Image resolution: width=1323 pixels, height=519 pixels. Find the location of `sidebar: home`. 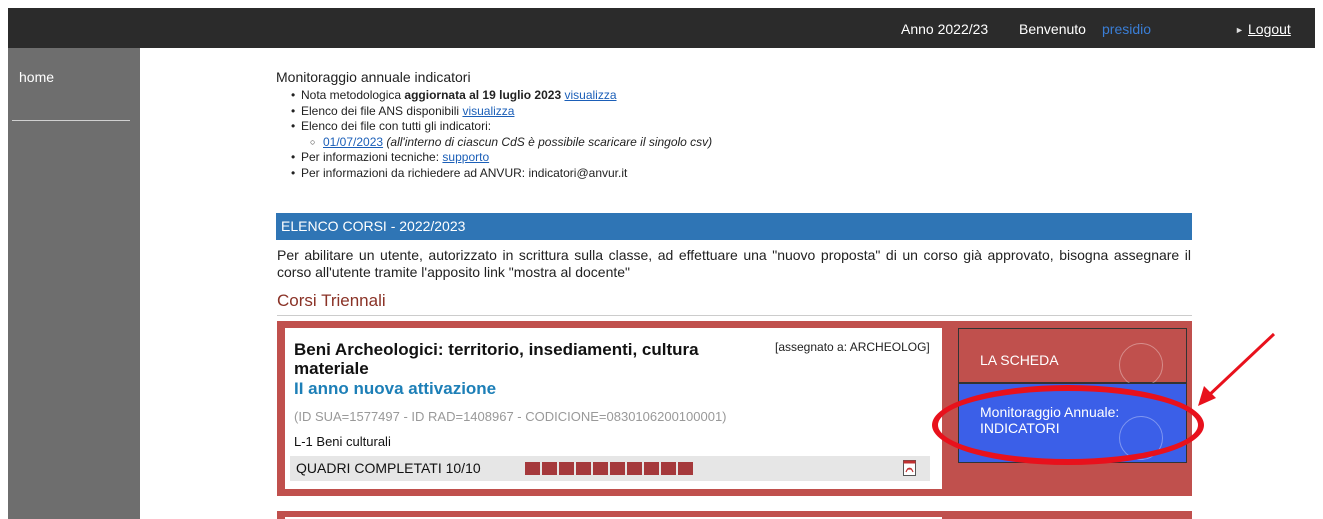

sidebar: home is located at coordinates (74, 283).